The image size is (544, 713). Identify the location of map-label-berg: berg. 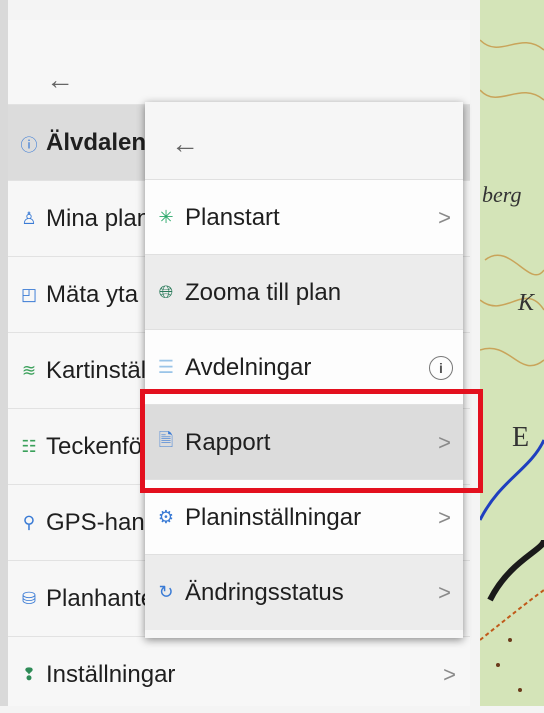
(502, 194).